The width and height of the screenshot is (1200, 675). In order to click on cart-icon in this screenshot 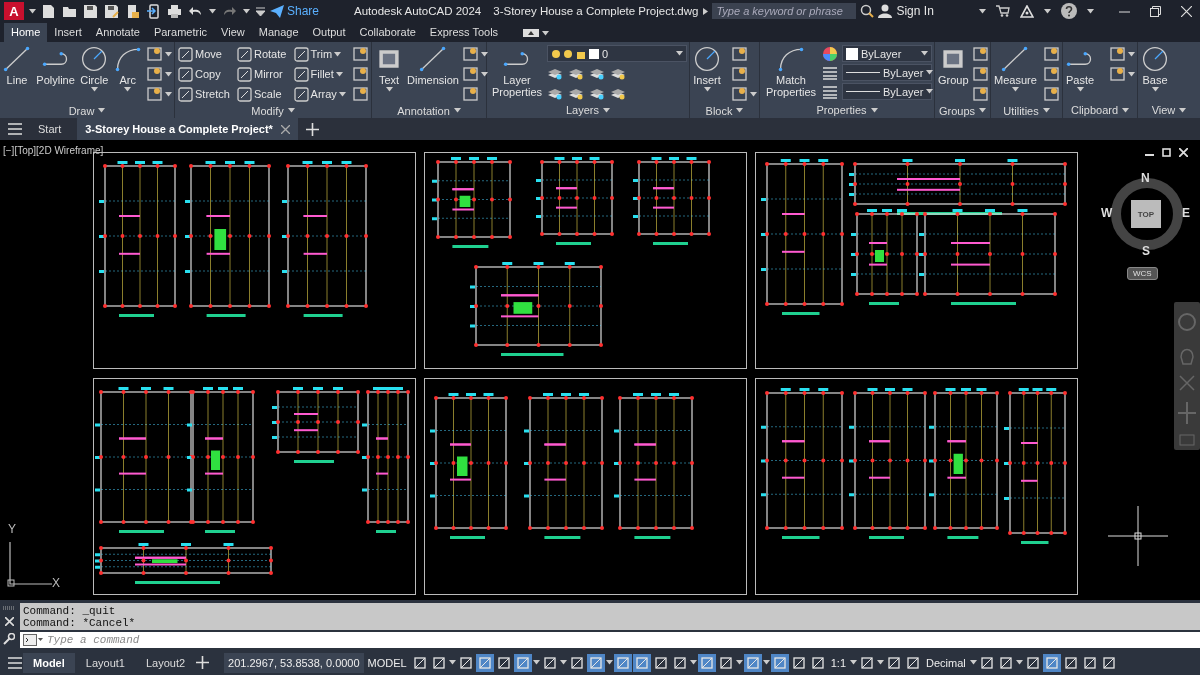, I will do `click(1002, 11)`.